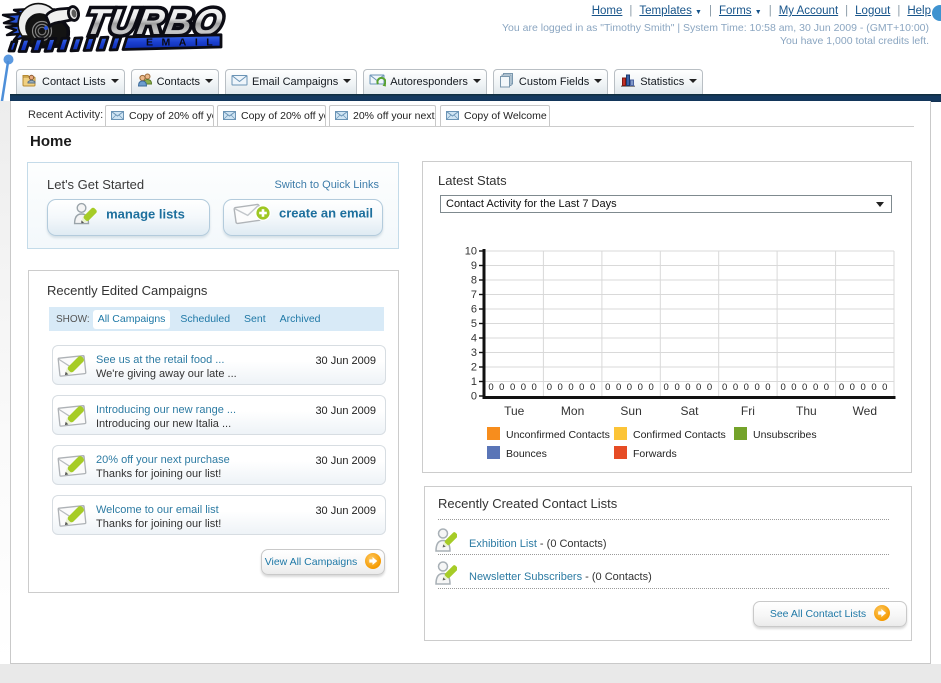  I want to click on svg-text: Tue, so click(514, 411).